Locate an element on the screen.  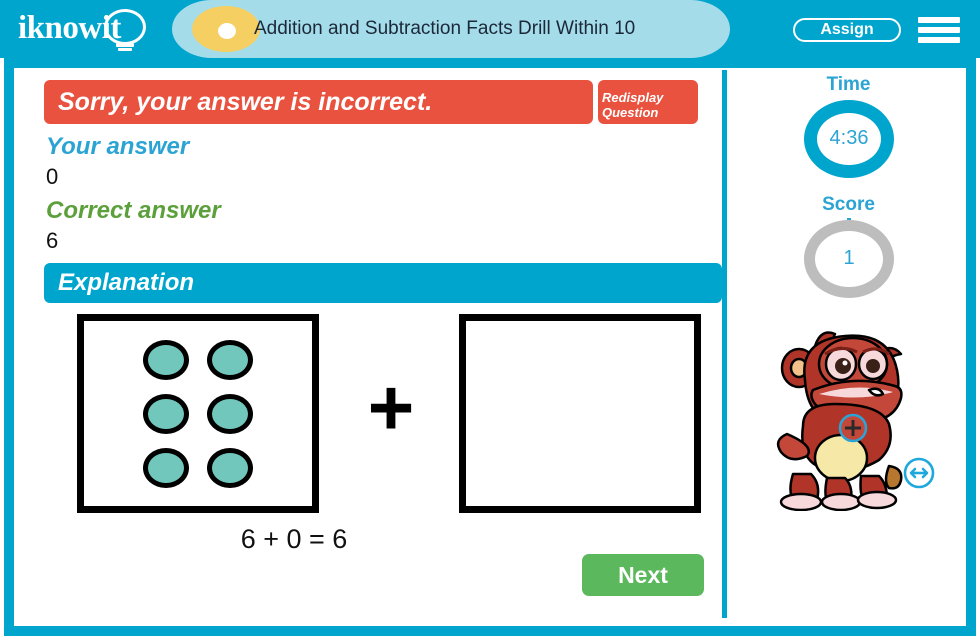
right-group-dots is located at coordinates (580, 413).